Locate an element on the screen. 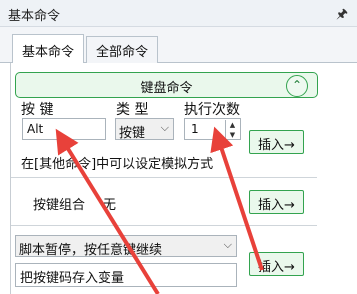 This screenshot has height=294, width=357. double-chevron-up-icon: ⌃ is located at coordinates (297, 86).